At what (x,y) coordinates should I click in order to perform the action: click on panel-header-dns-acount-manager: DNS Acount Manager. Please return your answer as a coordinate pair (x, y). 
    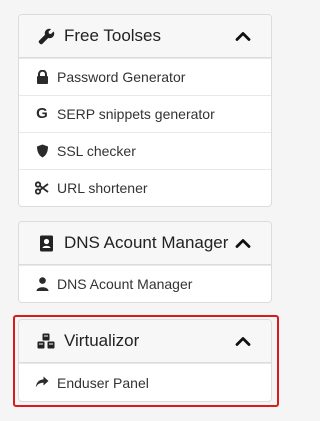
    Looking at the image, I should click on (145, 243).